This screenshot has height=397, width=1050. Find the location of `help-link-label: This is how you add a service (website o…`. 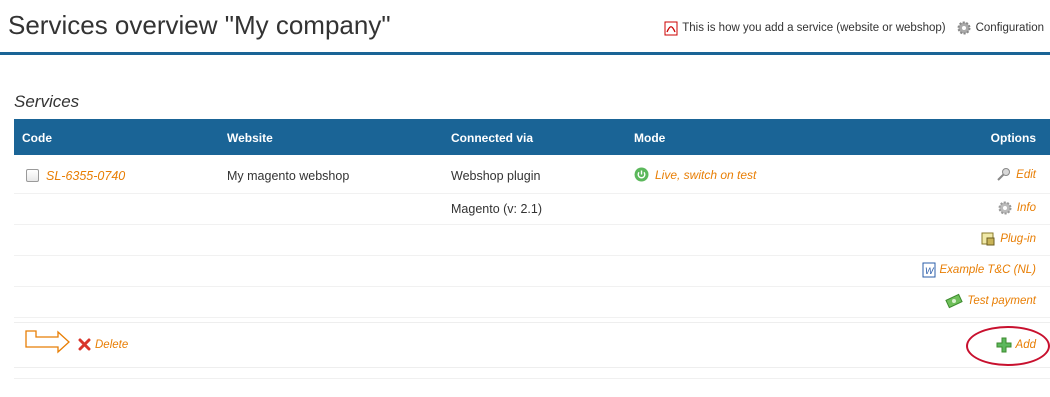

help-link-label: This is how you add a service (website o… is located at coordinates (814, 28).